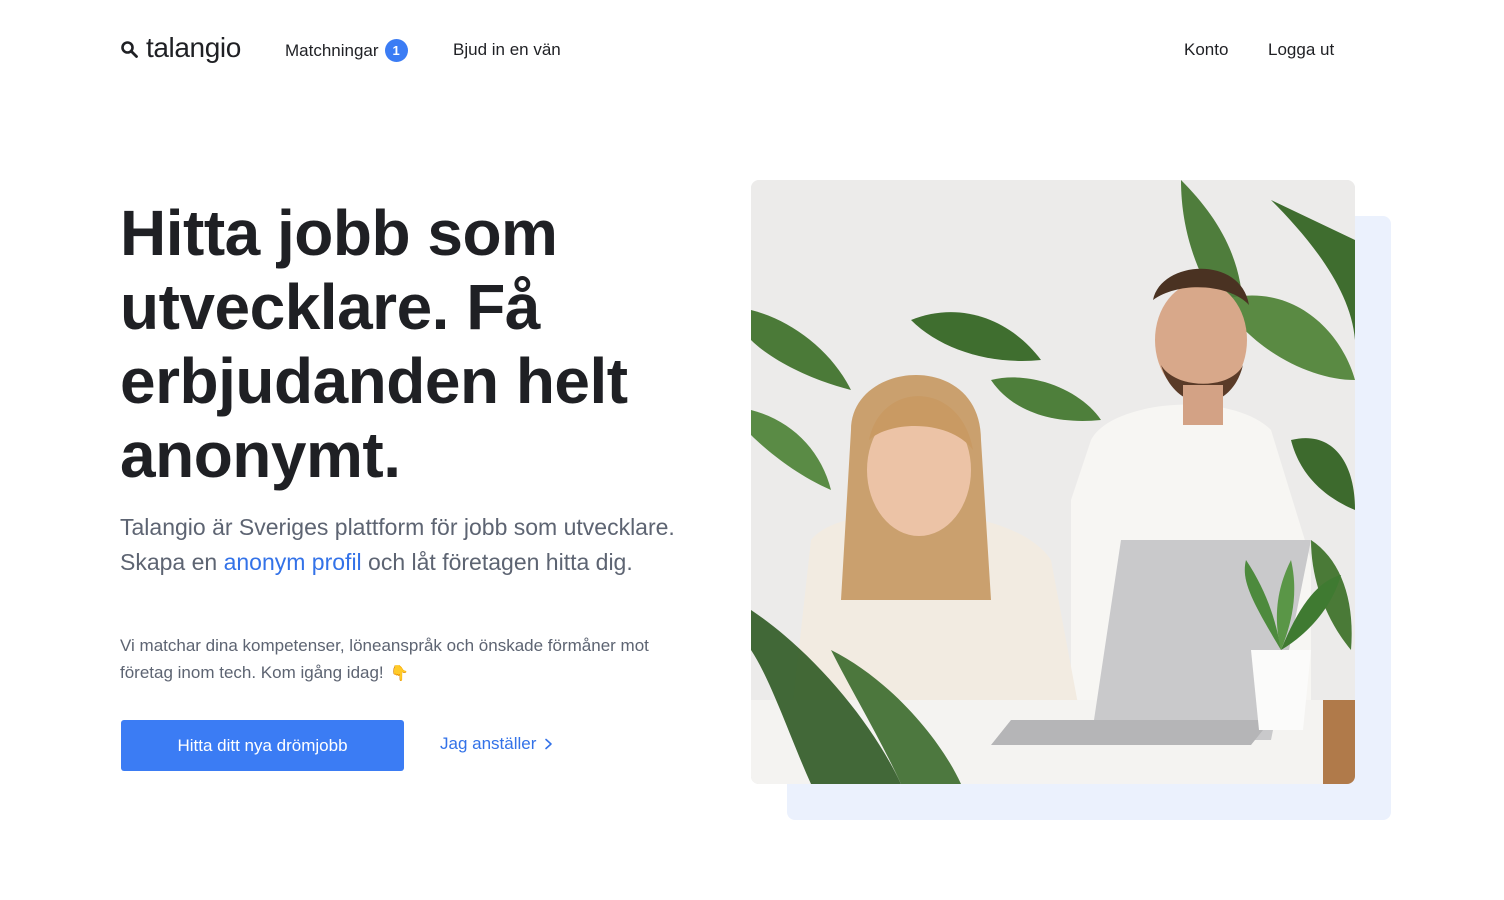 The height and width of the screenshot is (900, 1504). I want to click on logo-text: talangio, so click(193, 47).